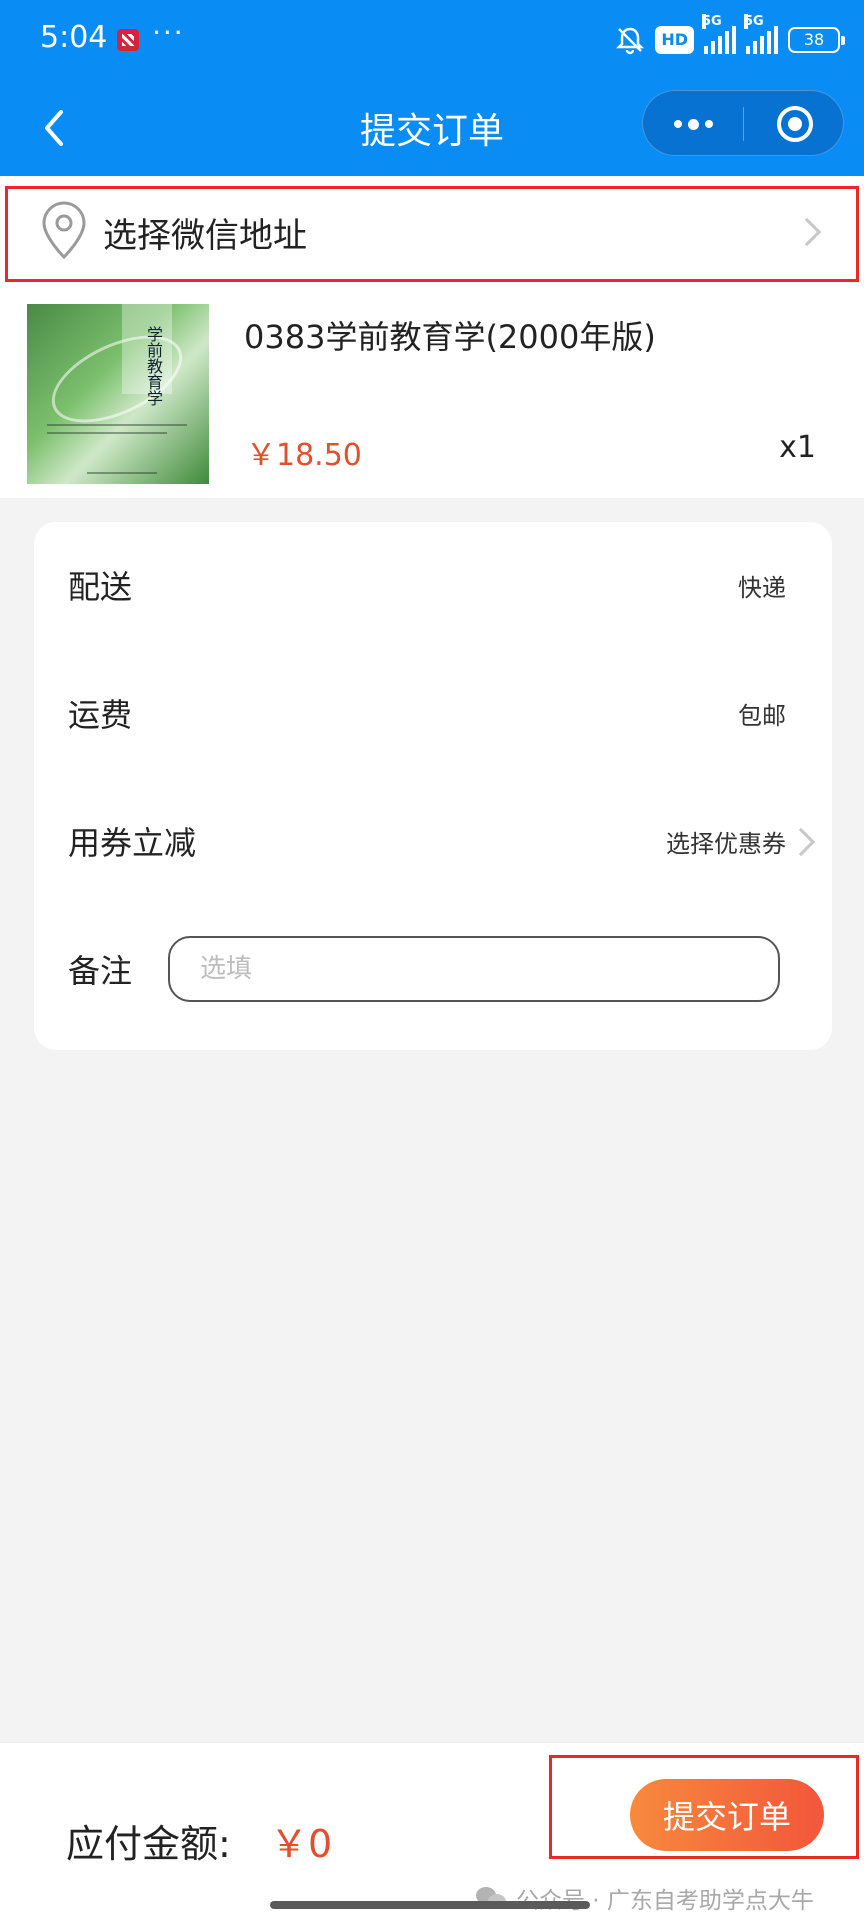 The image size is (864, 1920). Describe the element at coordinates (153, 366) in the screenshot. I see `book-cover-title: 学前教育学` at that location.